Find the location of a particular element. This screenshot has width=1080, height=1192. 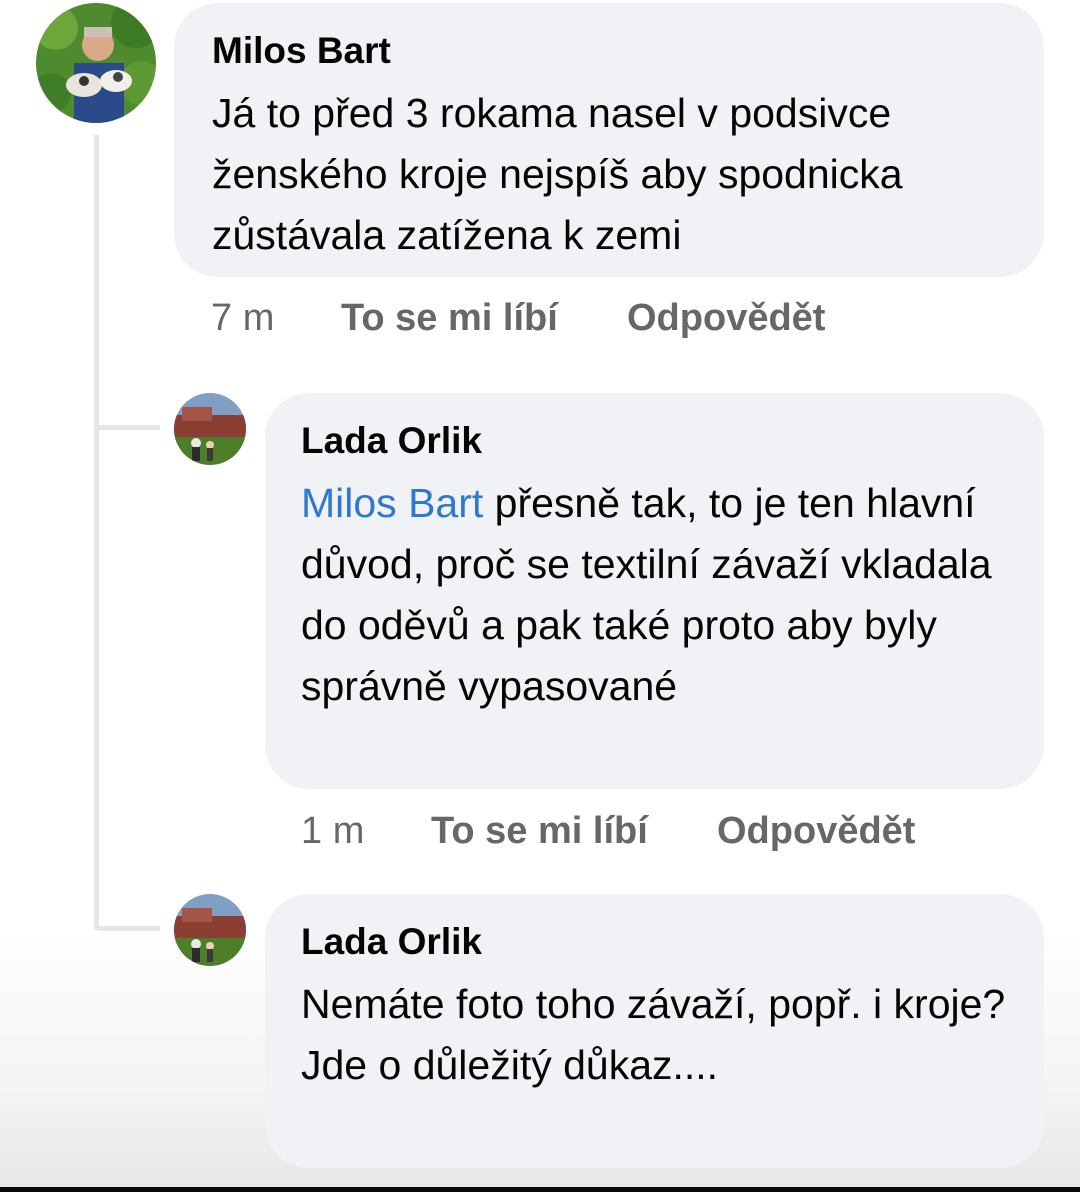

thread-line is located at coordinates (96, 532).